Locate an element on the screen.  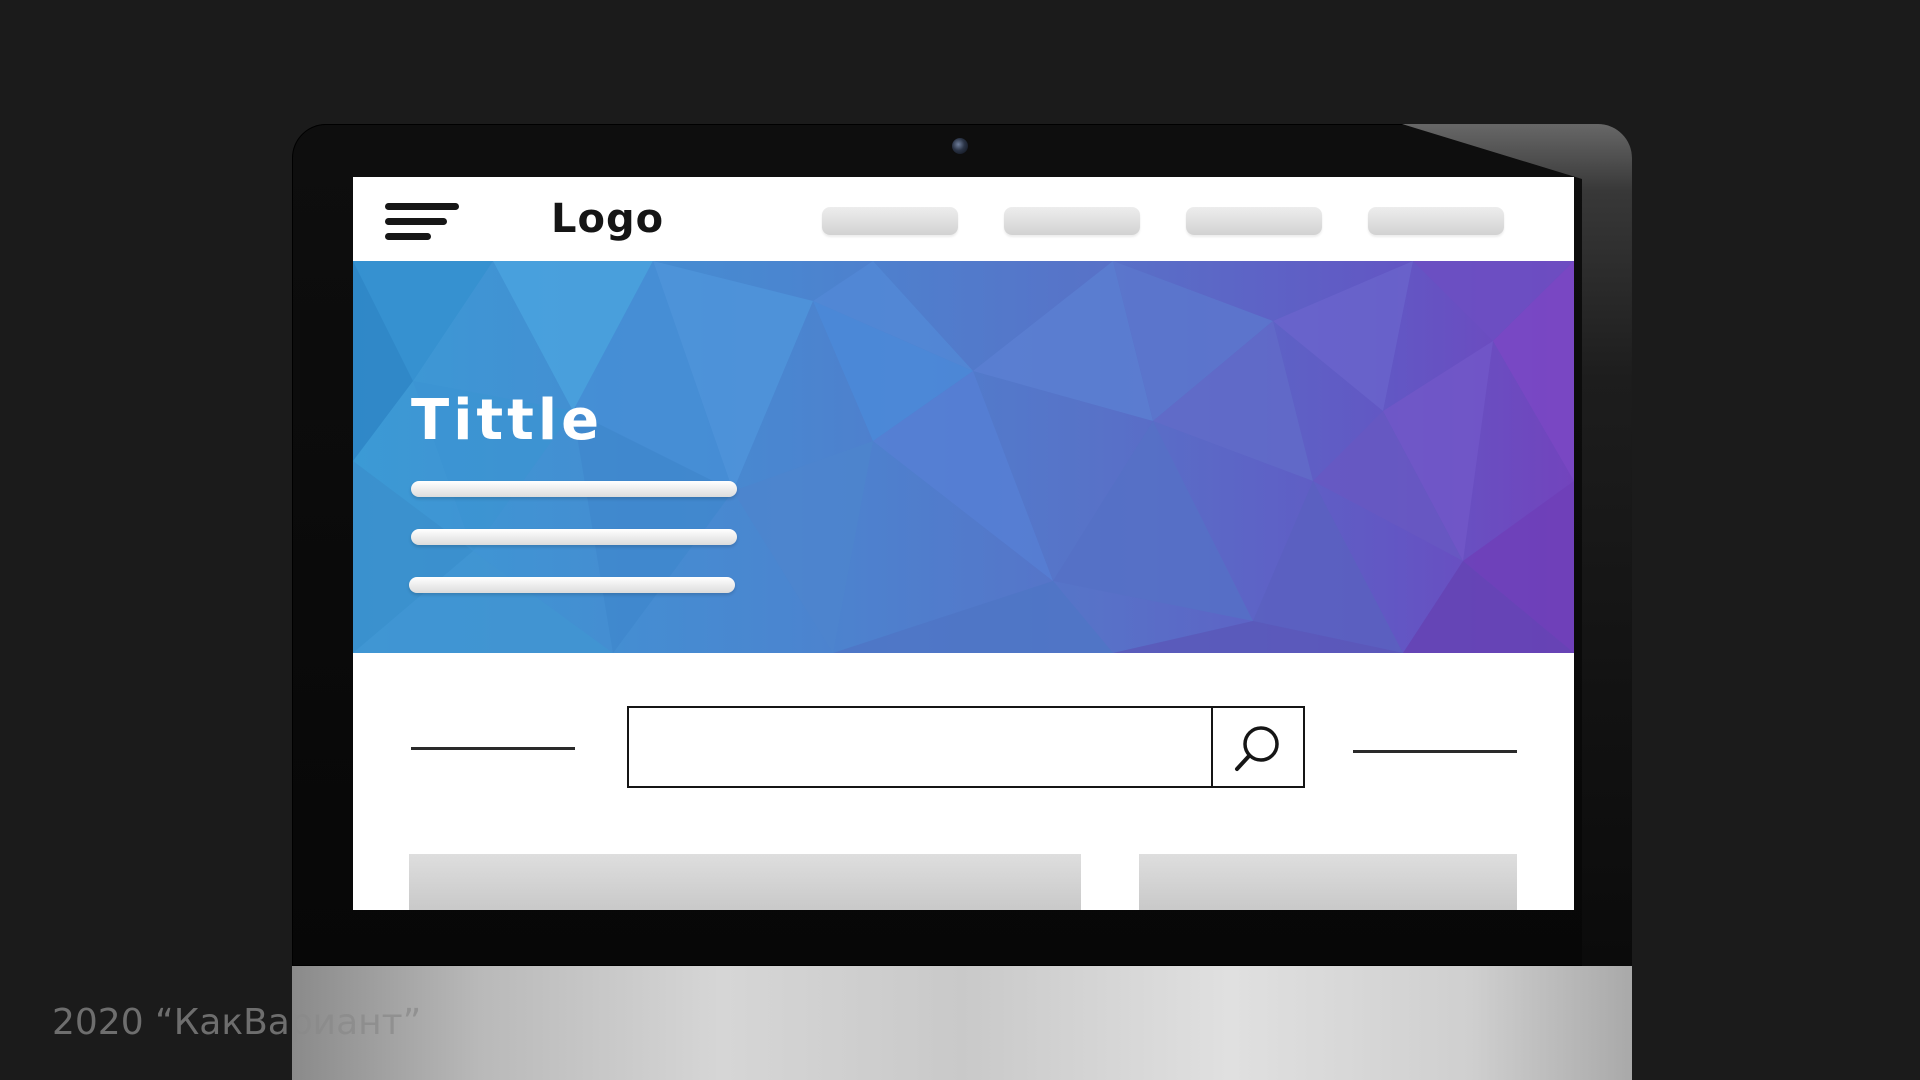
search-icon is located at coordinates (1257, 748).